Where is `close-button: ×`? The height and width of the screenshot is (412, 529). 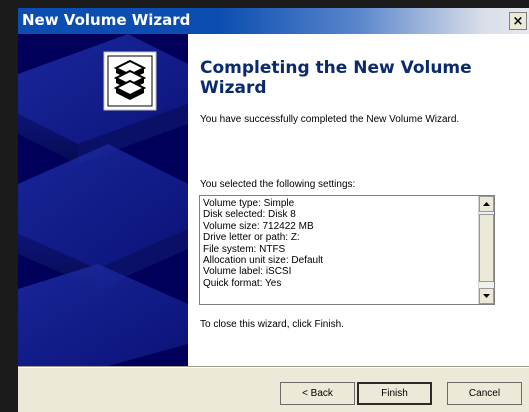
close-button: × is located at coordinates (518, 21).